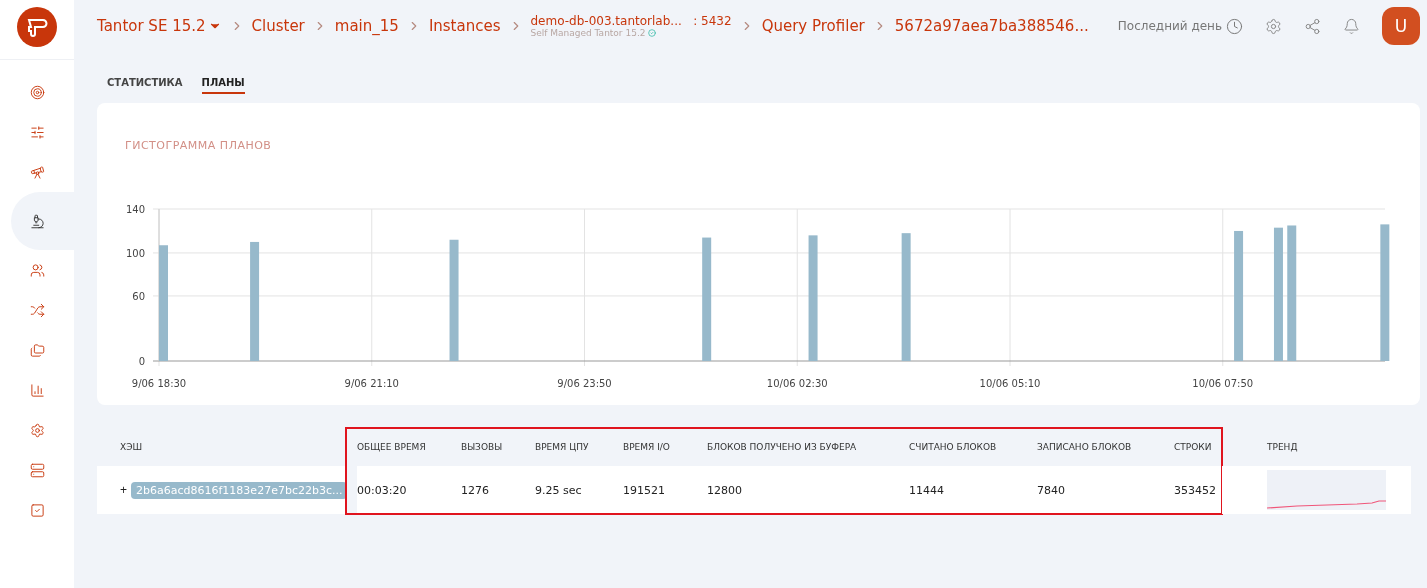  Describe the element at coordinates (1193, 447) in the screenshot. I see `column-header: СТРОКИ` at that location.